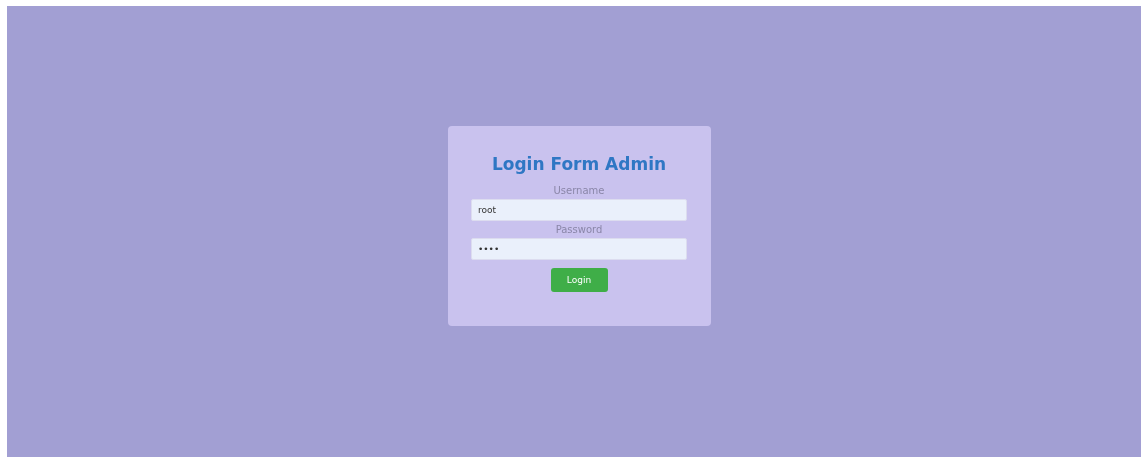 The image size is (1141, 457). What do you see at coordinates (579, 164) in the screenshot?
I see `form-title: Login Form Admin` at bounding box center [579, 164].